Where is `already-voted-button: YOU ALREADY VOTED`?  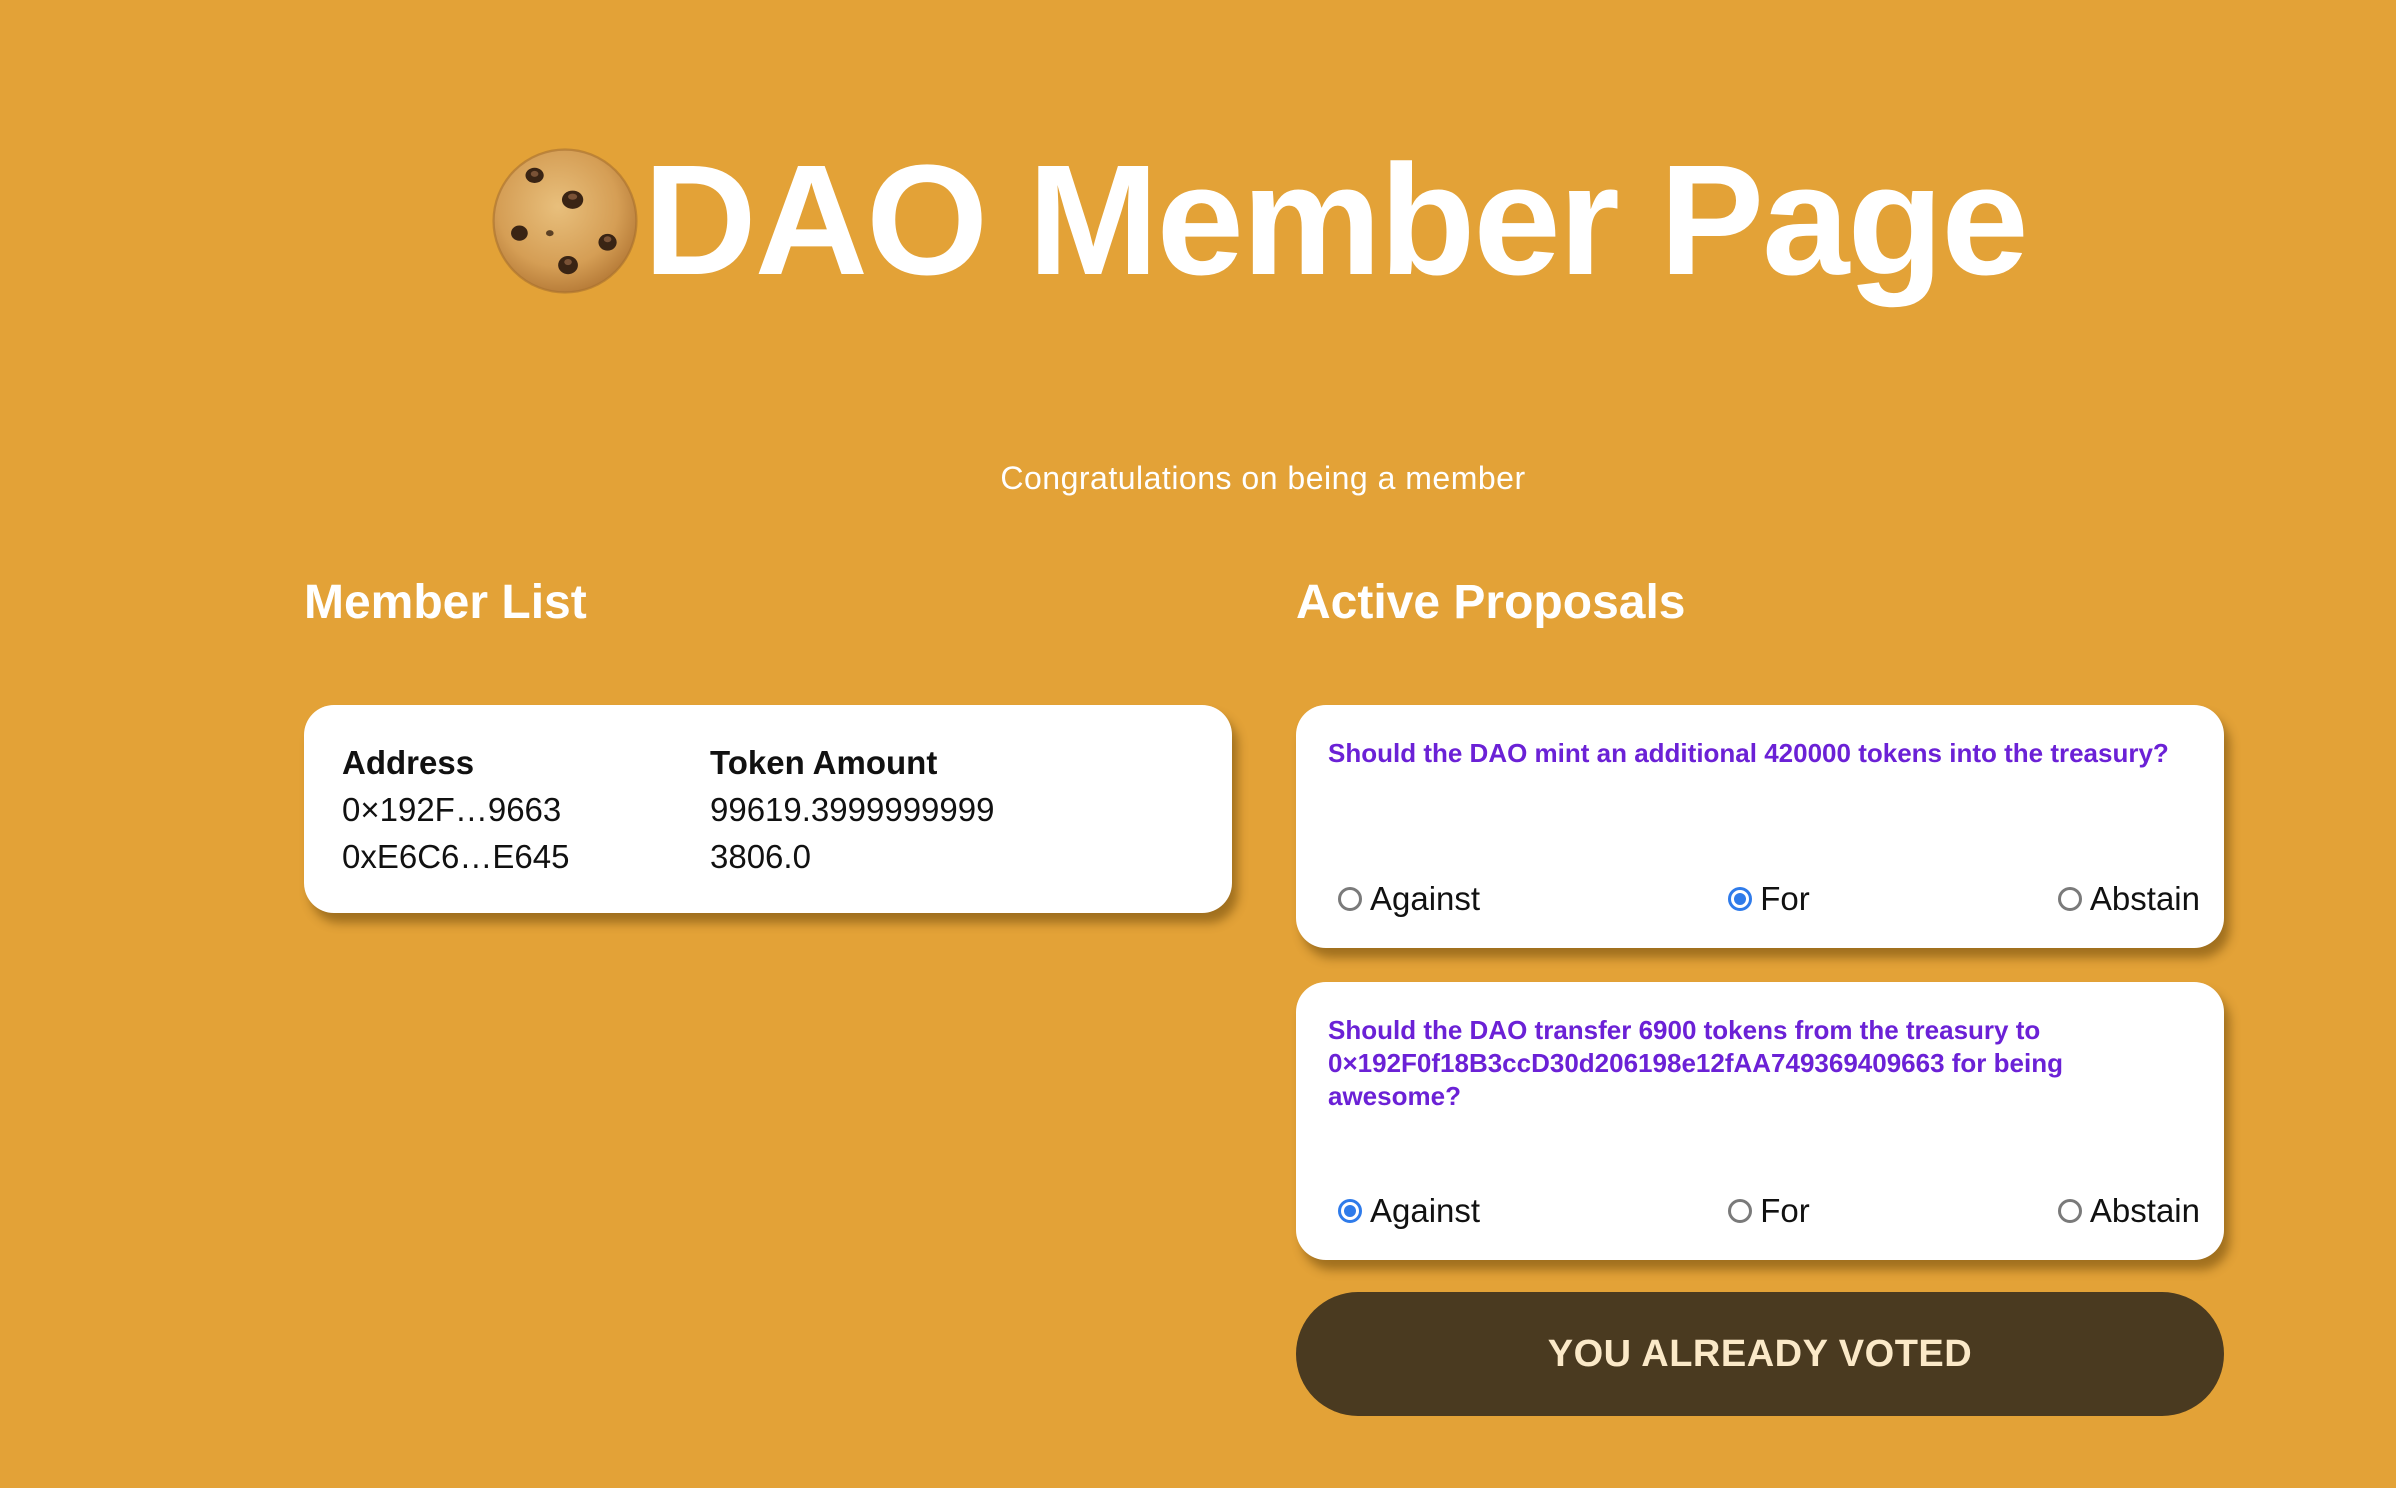
already-voted-button: YOU ALREADY VOTED is located at coordinates (1760, 1354).